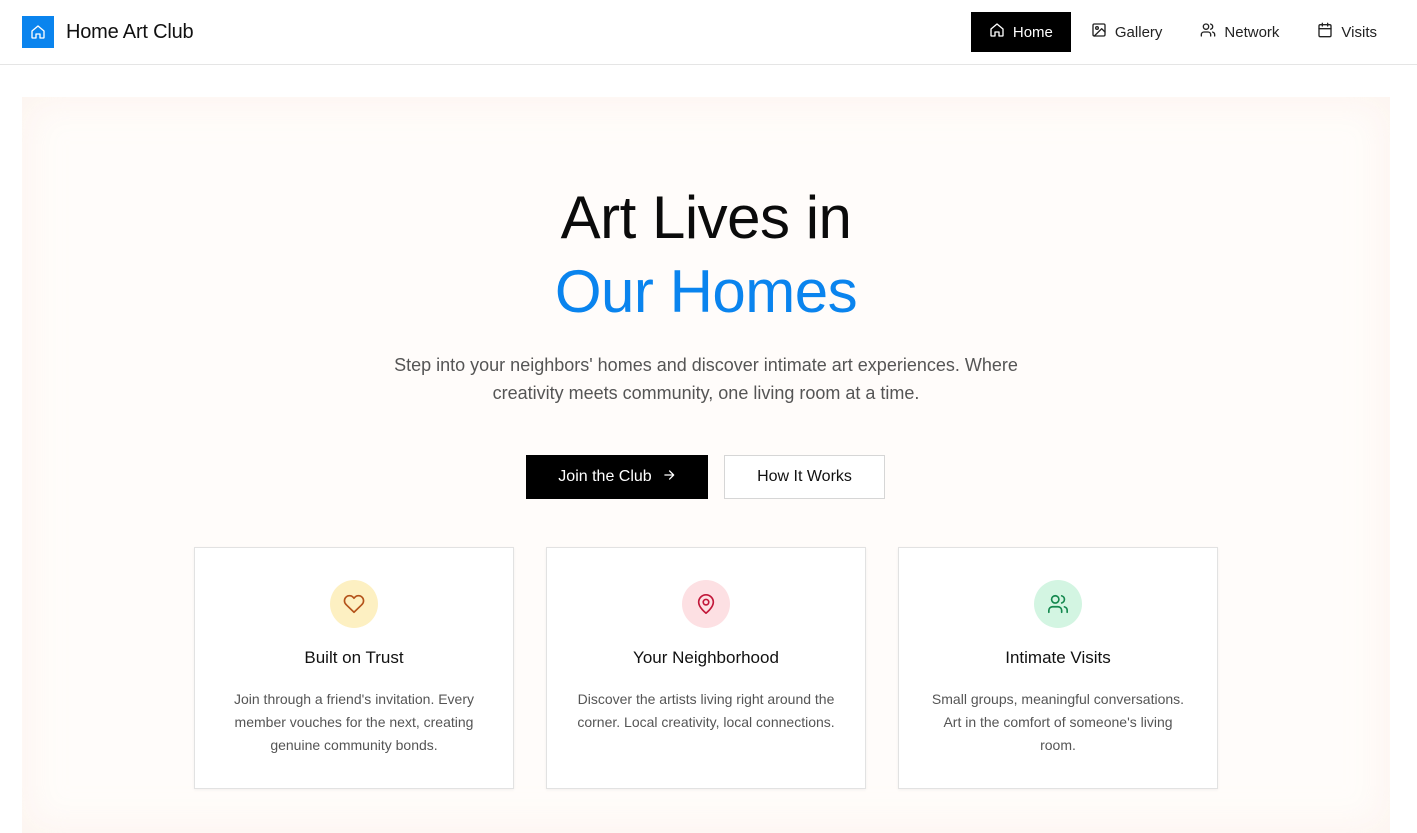  Describe the element at coordinates (706, 604) in the screenshot. I see `map-pin-icon` at that location.